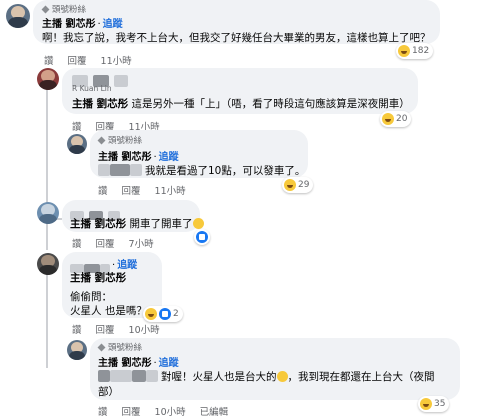 This screenshot has width=477, height=420. What do you see at coordinates (298, 185) in the screenshot?
I see `reaction-count: 29` at bounding box center [298, 185].